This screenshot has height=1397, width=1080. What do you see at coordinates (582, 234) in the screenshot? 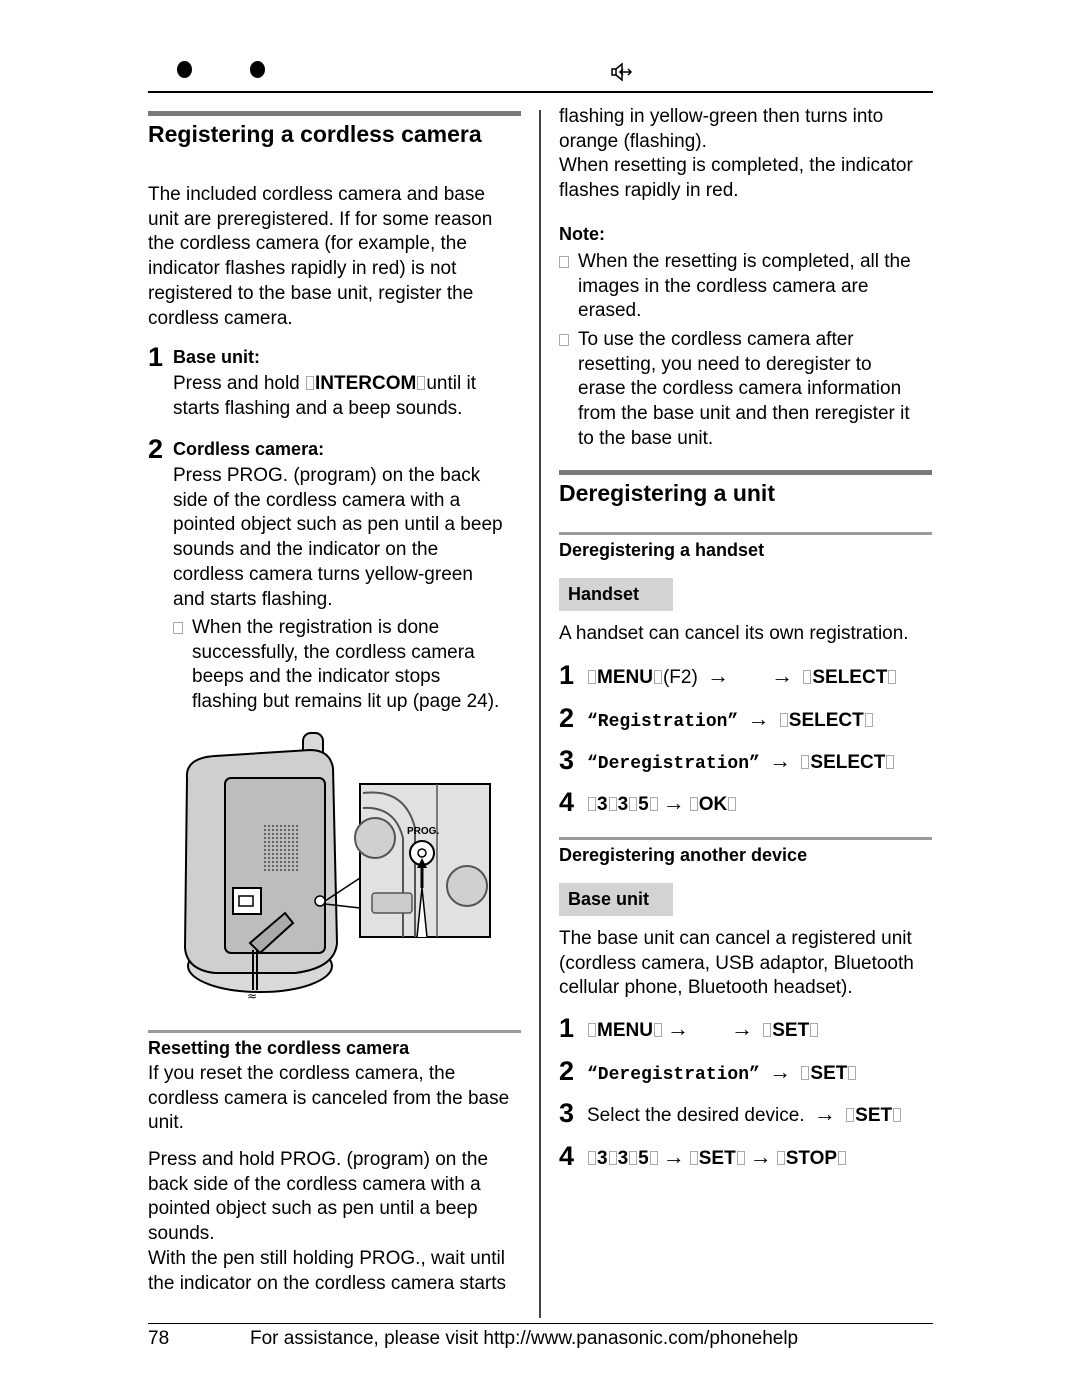
I see `note-label: Note:` at bounding box center [582, 234].